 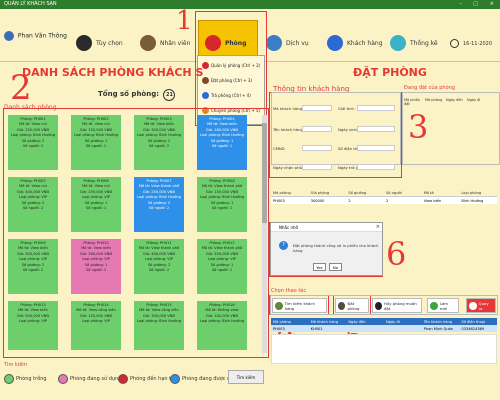 I want to click on button-label: Đặt phòng, so click(x=353, y=305).